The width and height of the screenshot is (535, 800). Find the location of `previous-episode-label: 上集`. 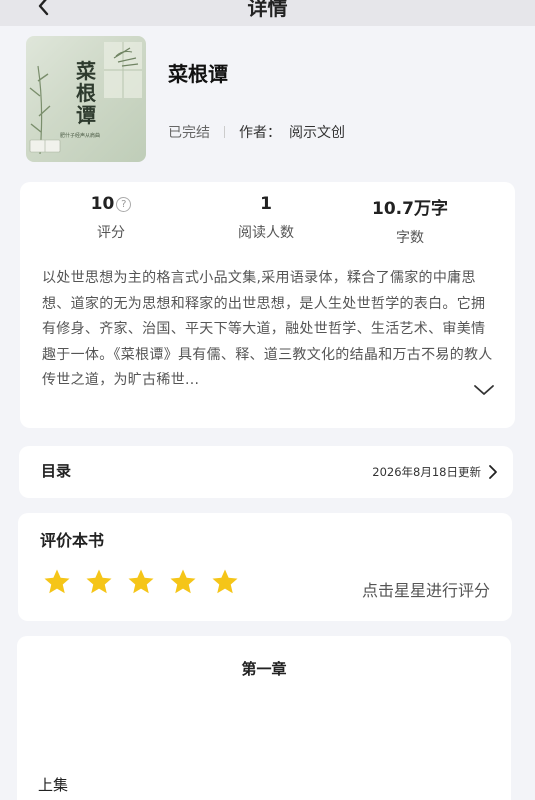

previous-episode-label: 上集 is located at coordinates (53, 784).